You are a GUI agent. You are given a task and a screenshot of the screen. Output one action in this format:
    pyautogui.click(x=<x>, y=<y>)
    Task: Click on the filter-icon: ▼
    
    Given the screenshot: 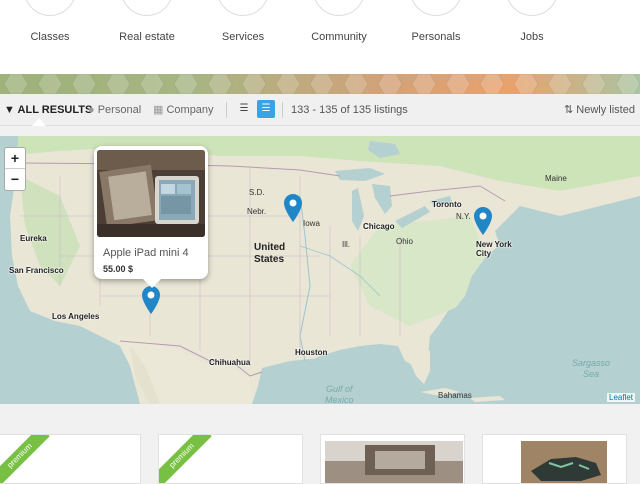 What is the action you would take?
    pyautogui.click(x=9, y=110)
    